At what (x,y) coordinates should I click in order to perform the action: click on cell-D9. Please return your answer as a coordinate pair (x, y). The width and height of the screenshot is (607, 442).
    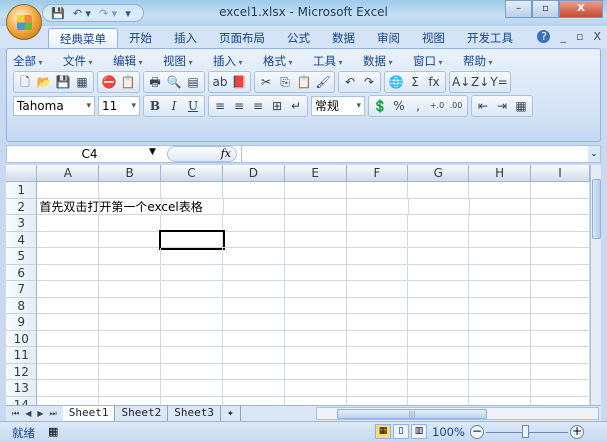
    Looking at the image, I should click on (253, 322).